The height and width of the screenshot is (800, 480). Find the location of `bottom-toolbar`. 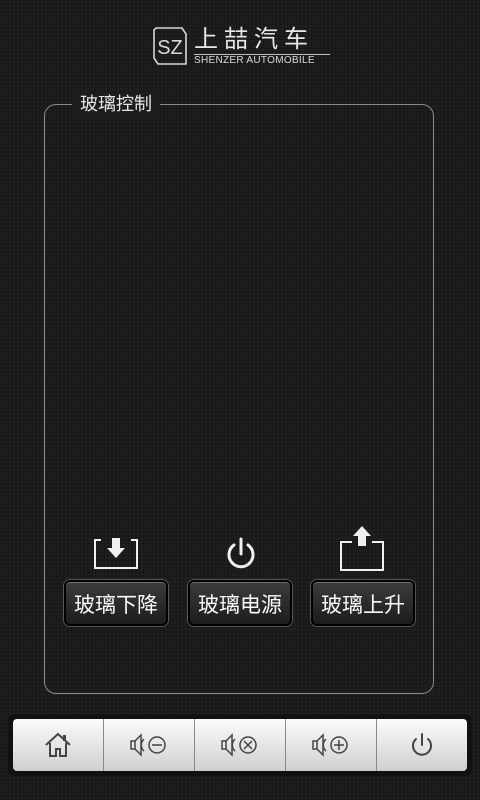

bottom-toolbar is located at coordinates (240, 745).